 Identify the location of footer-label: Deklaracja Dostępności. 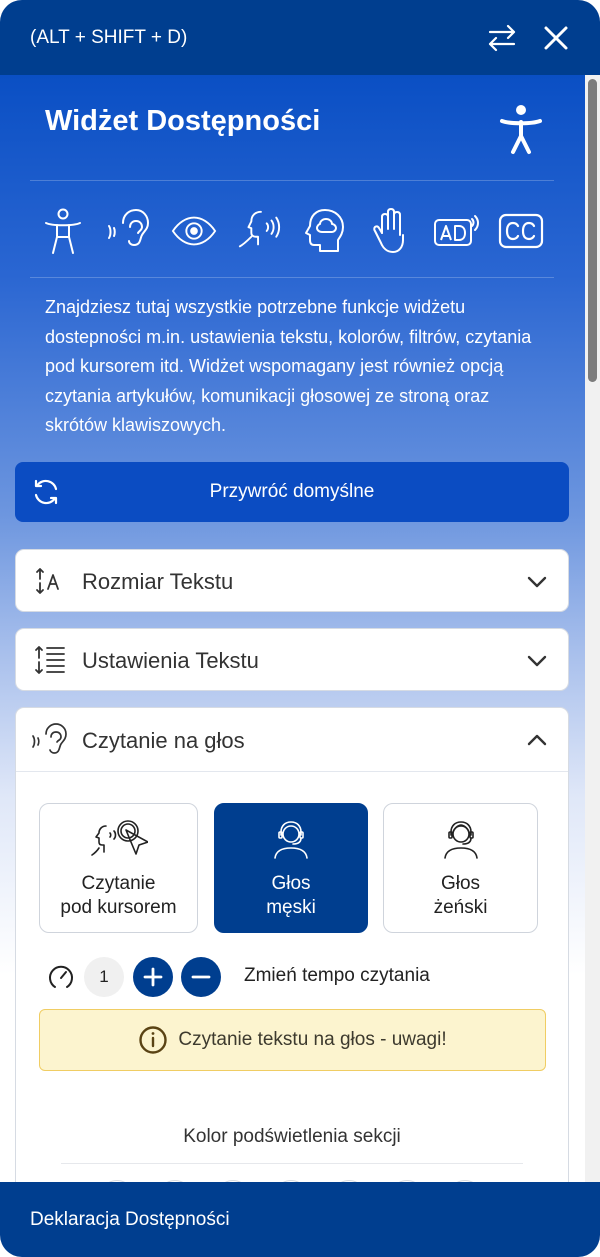
(130, 1219).